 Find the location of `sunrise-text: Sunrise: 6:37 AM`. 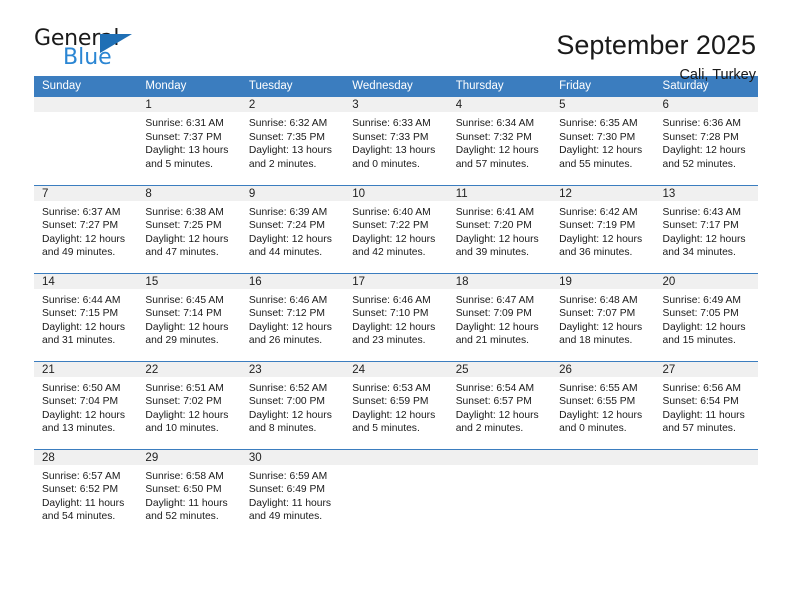

sunrise-text: Sunrise: 6:37 AM is located at coordinates (81, 212).